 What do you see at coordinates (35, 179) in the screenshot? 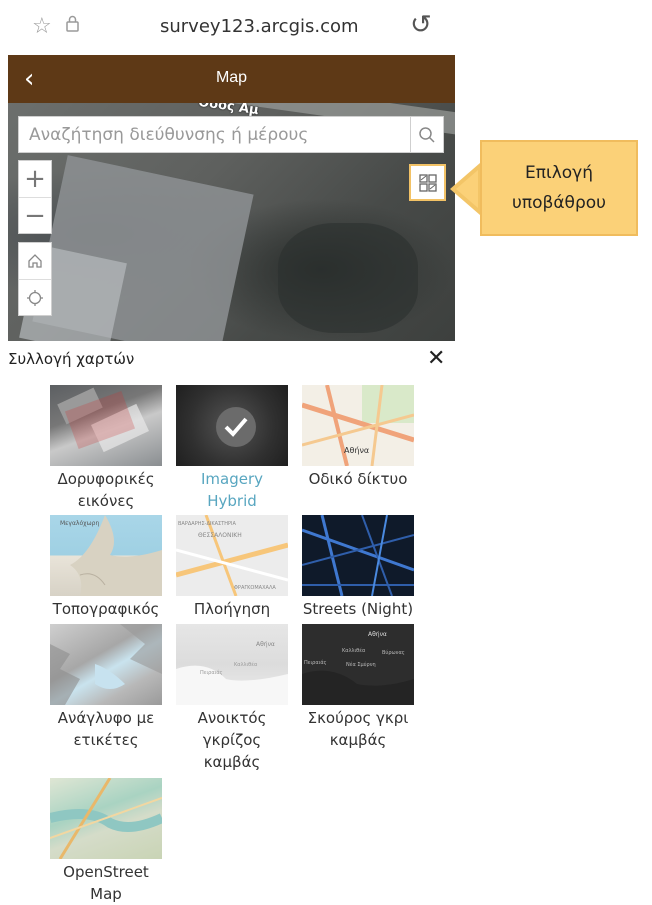
I see `zoom-in-button: +` at bounding box center [35, 179].